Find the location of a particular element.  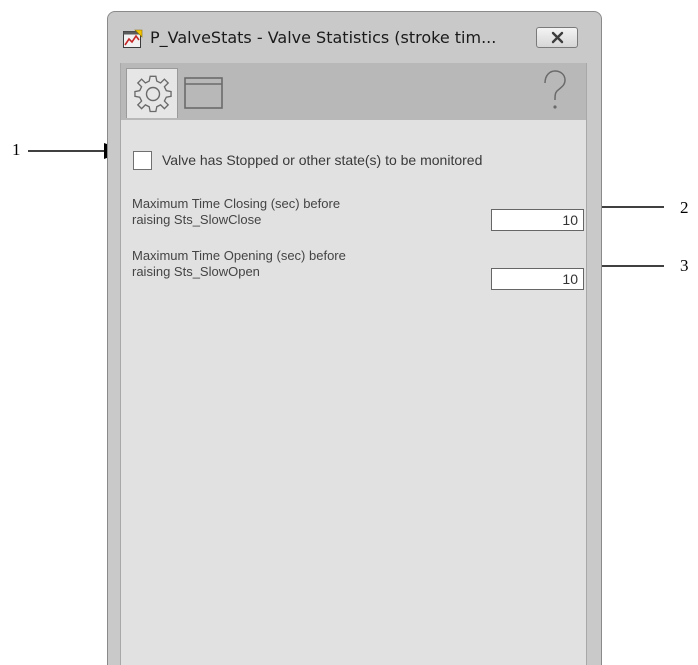

max-time-opening-label-line1: Maximum Time Opening (sec) before is located at coordinates (239, 255).